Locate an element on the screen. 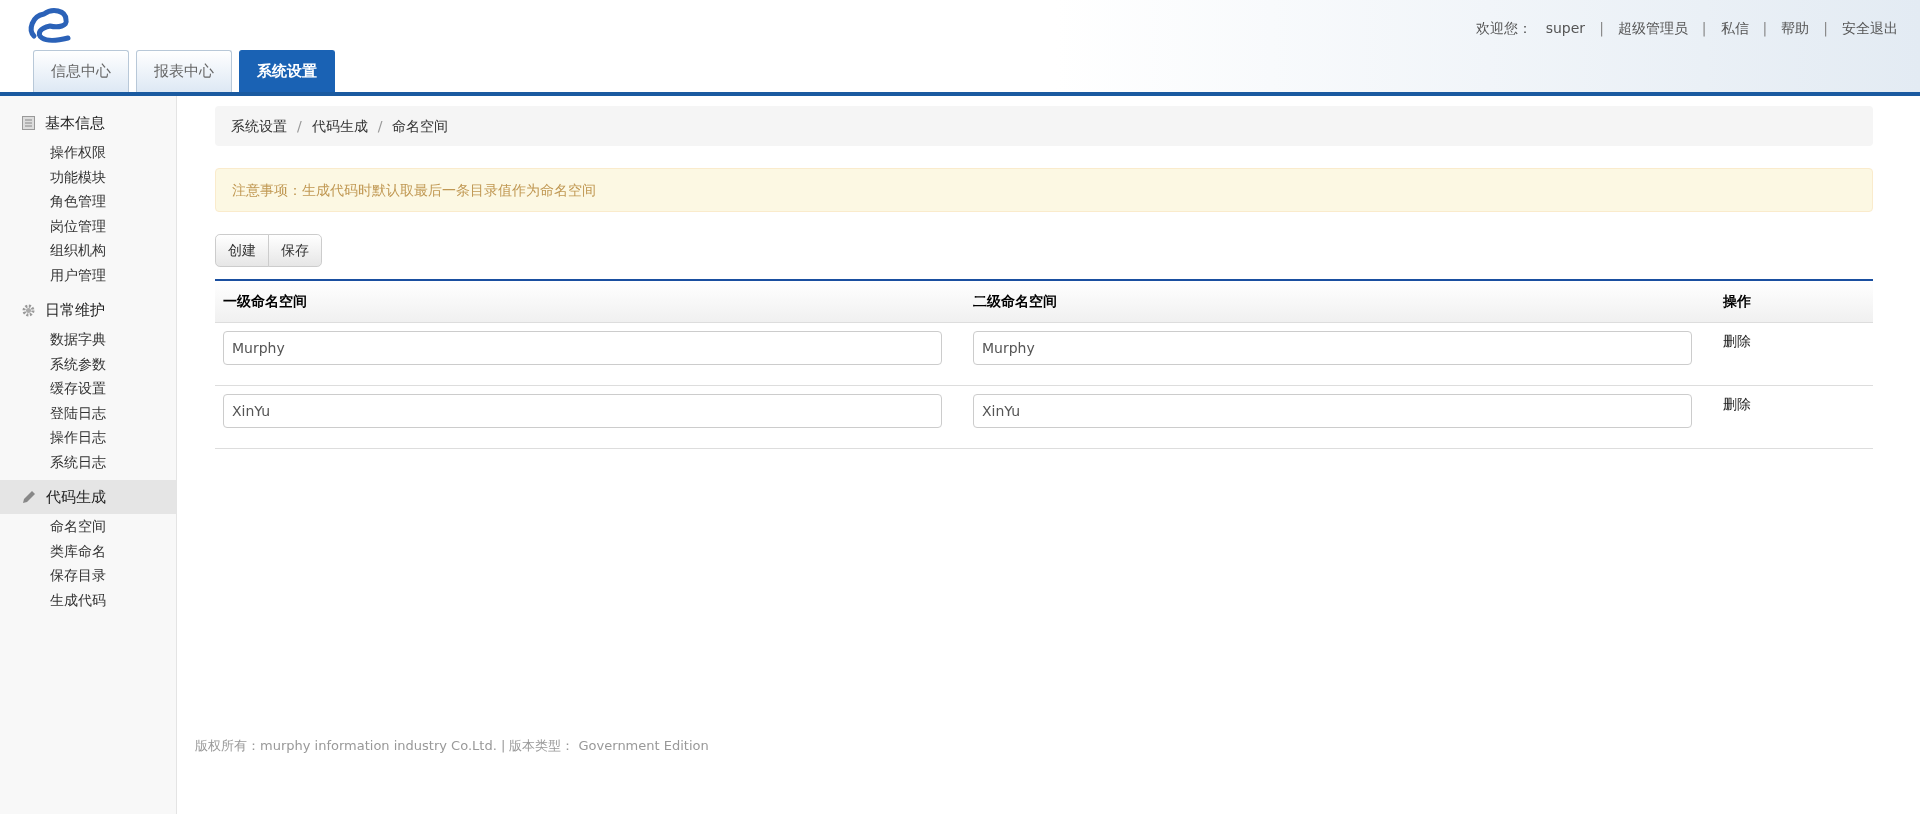 The height and width of the screenshot is (814, 1920). sidebar-item: 保存目录 is located at coordinates (88, 575).